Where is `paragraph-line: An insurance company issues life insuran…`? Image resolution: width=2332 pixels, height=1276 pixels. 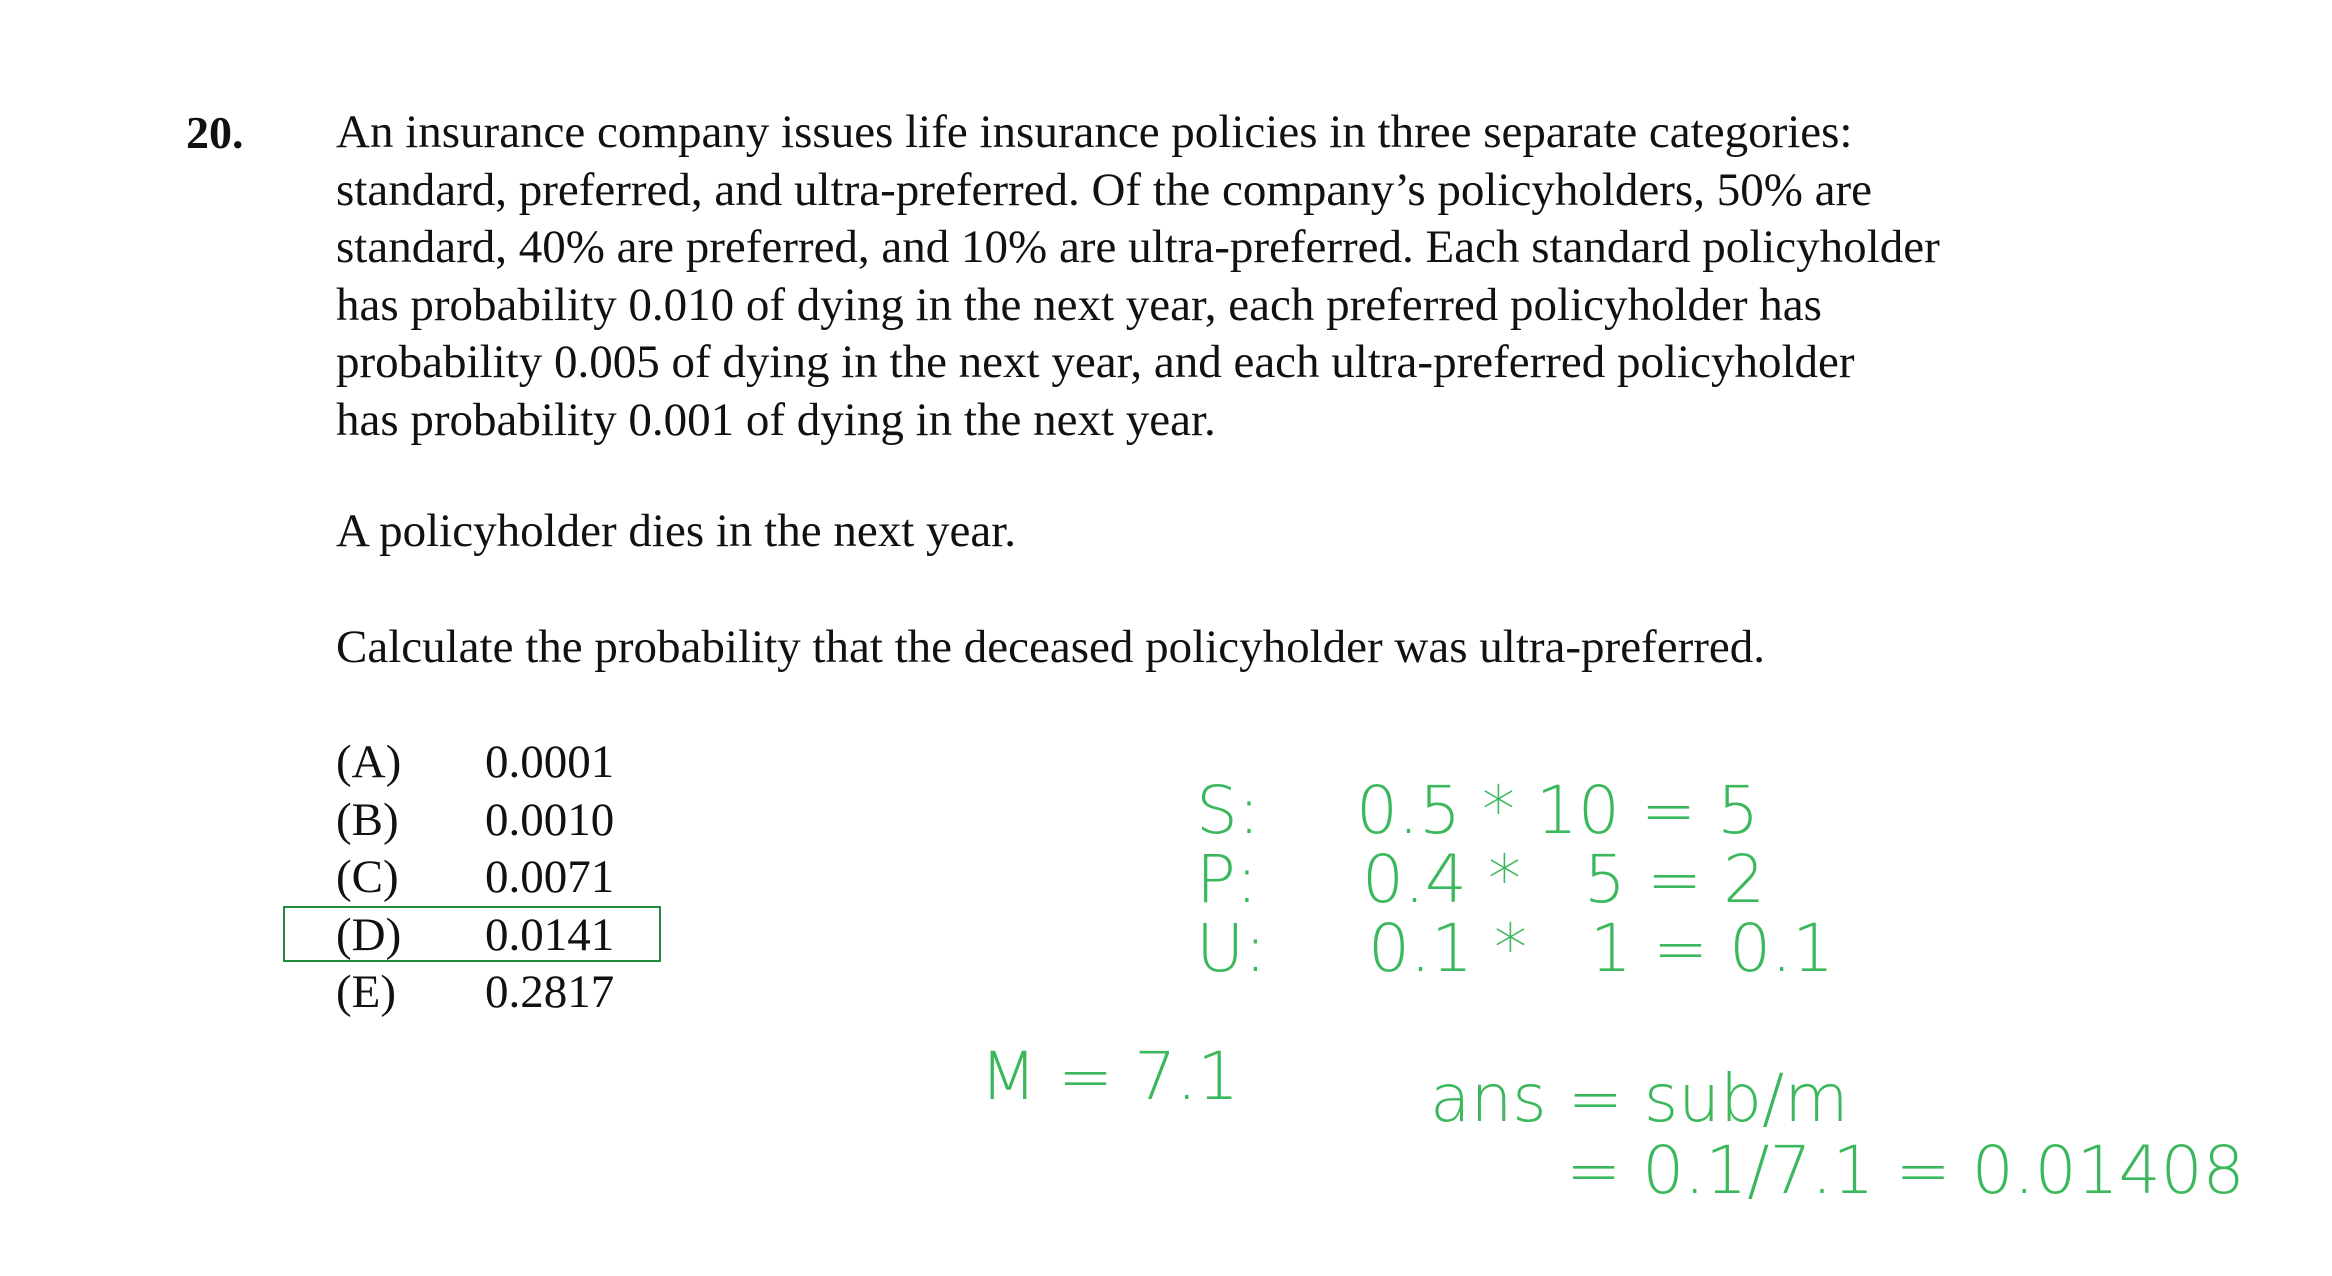 paragraph-line: An insurance company issues life insuran… is located at coordinates (1094, 132).